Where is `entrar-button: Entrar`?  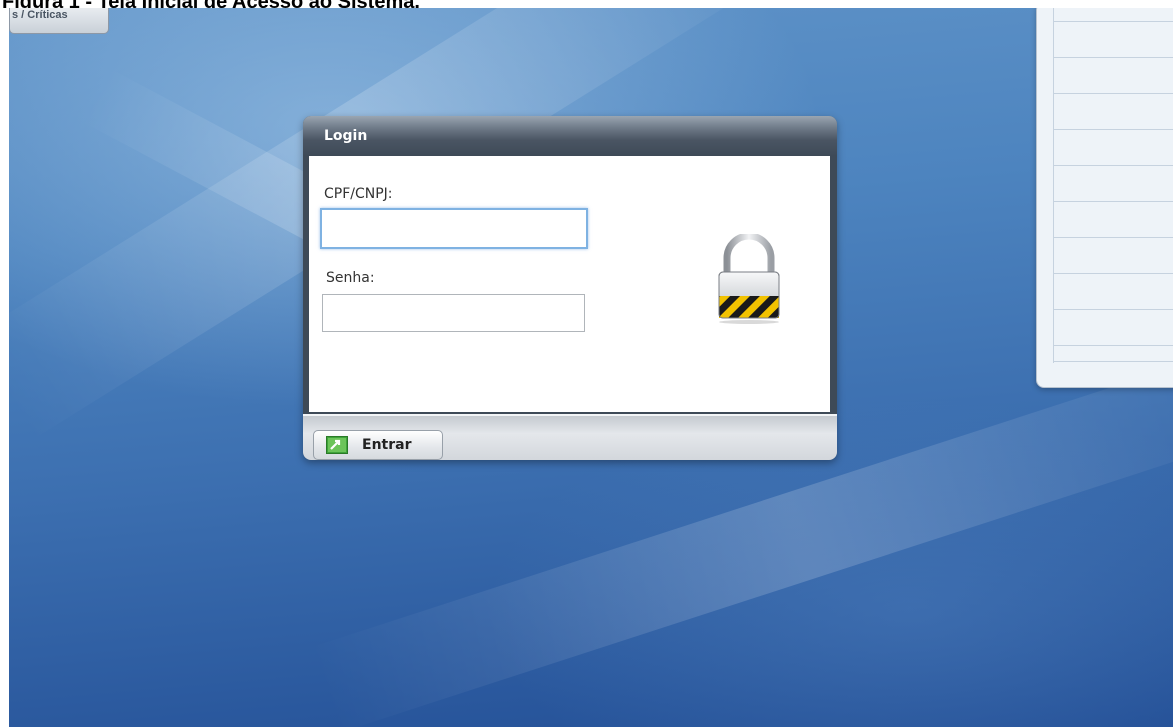
entrar-button: Entrar is located at coordinates (378, 445).